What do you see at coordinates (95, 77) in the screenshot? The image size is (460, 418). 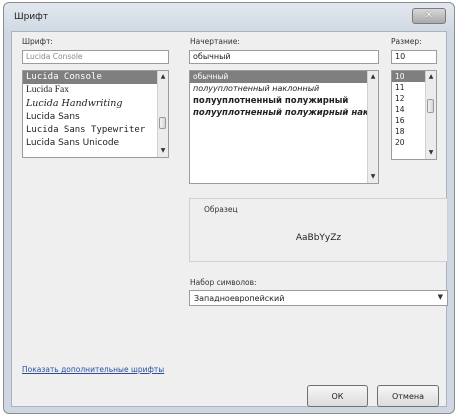 I see `font-item-lucida-console: Lucida Console` at bounding box center [95, 77].